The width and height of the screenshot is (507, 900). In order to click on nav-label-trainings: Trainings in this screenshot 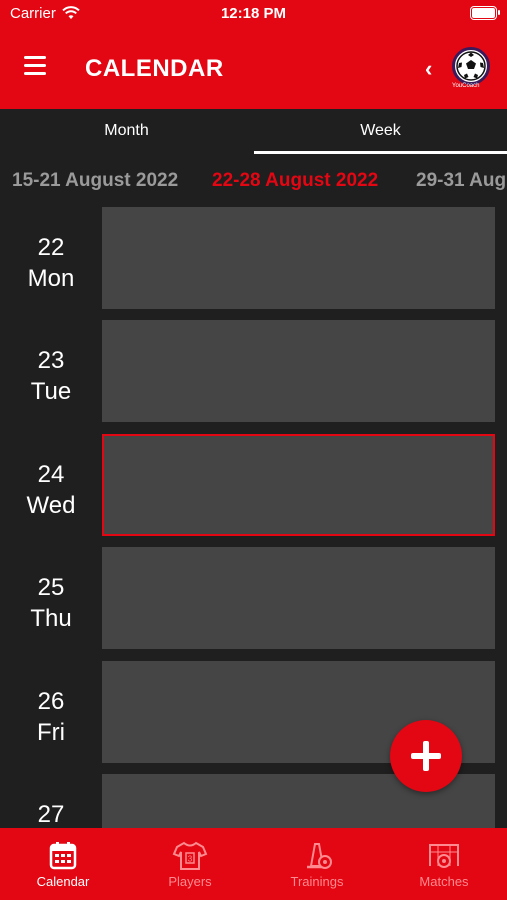, I will do `click(317, 881)`.